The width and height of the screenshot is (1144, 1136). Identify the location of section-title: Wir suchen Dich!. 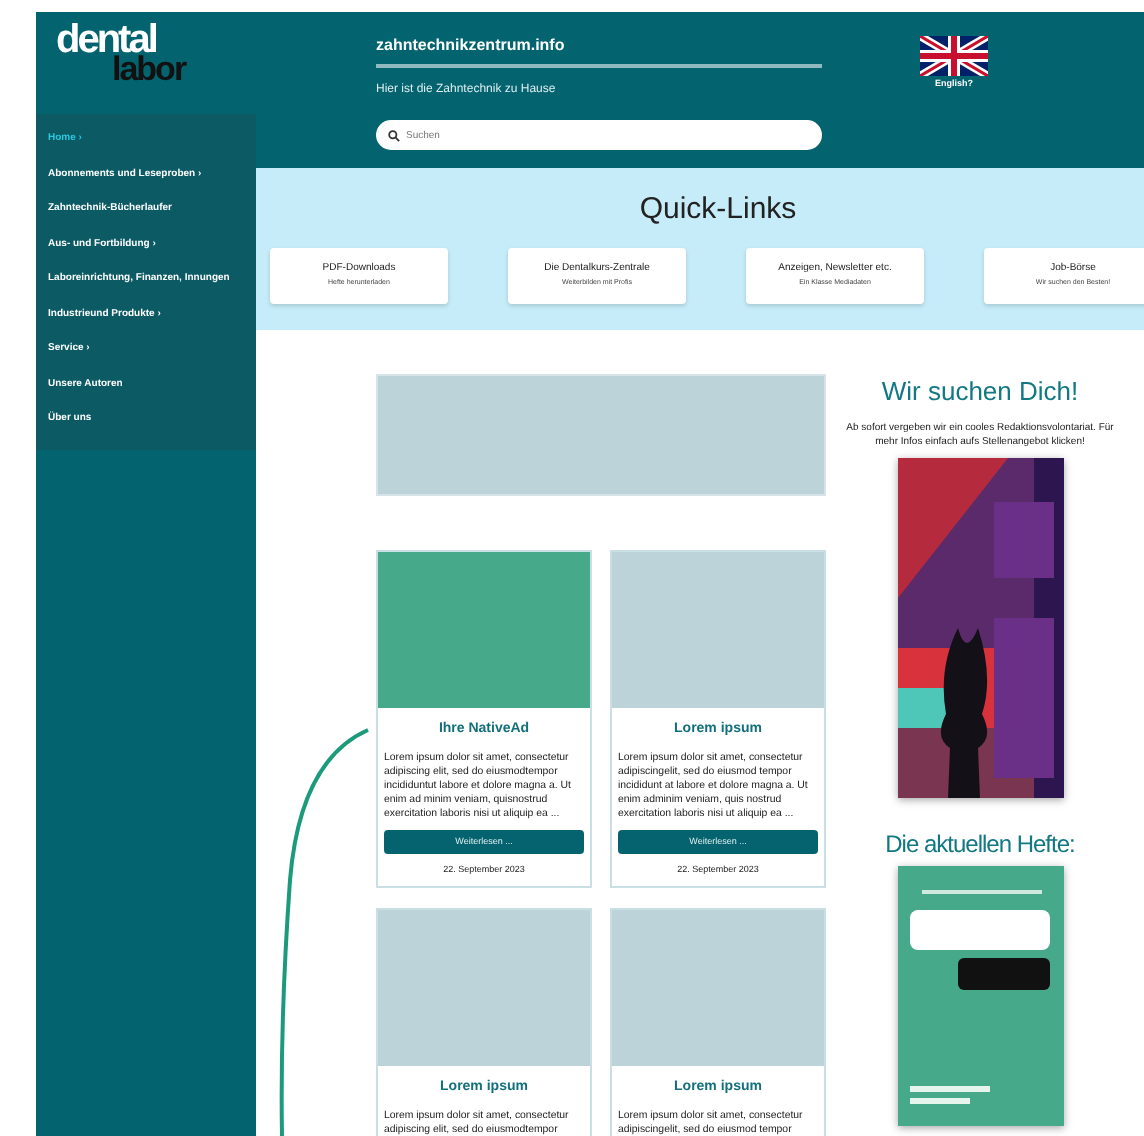
(980, 392).